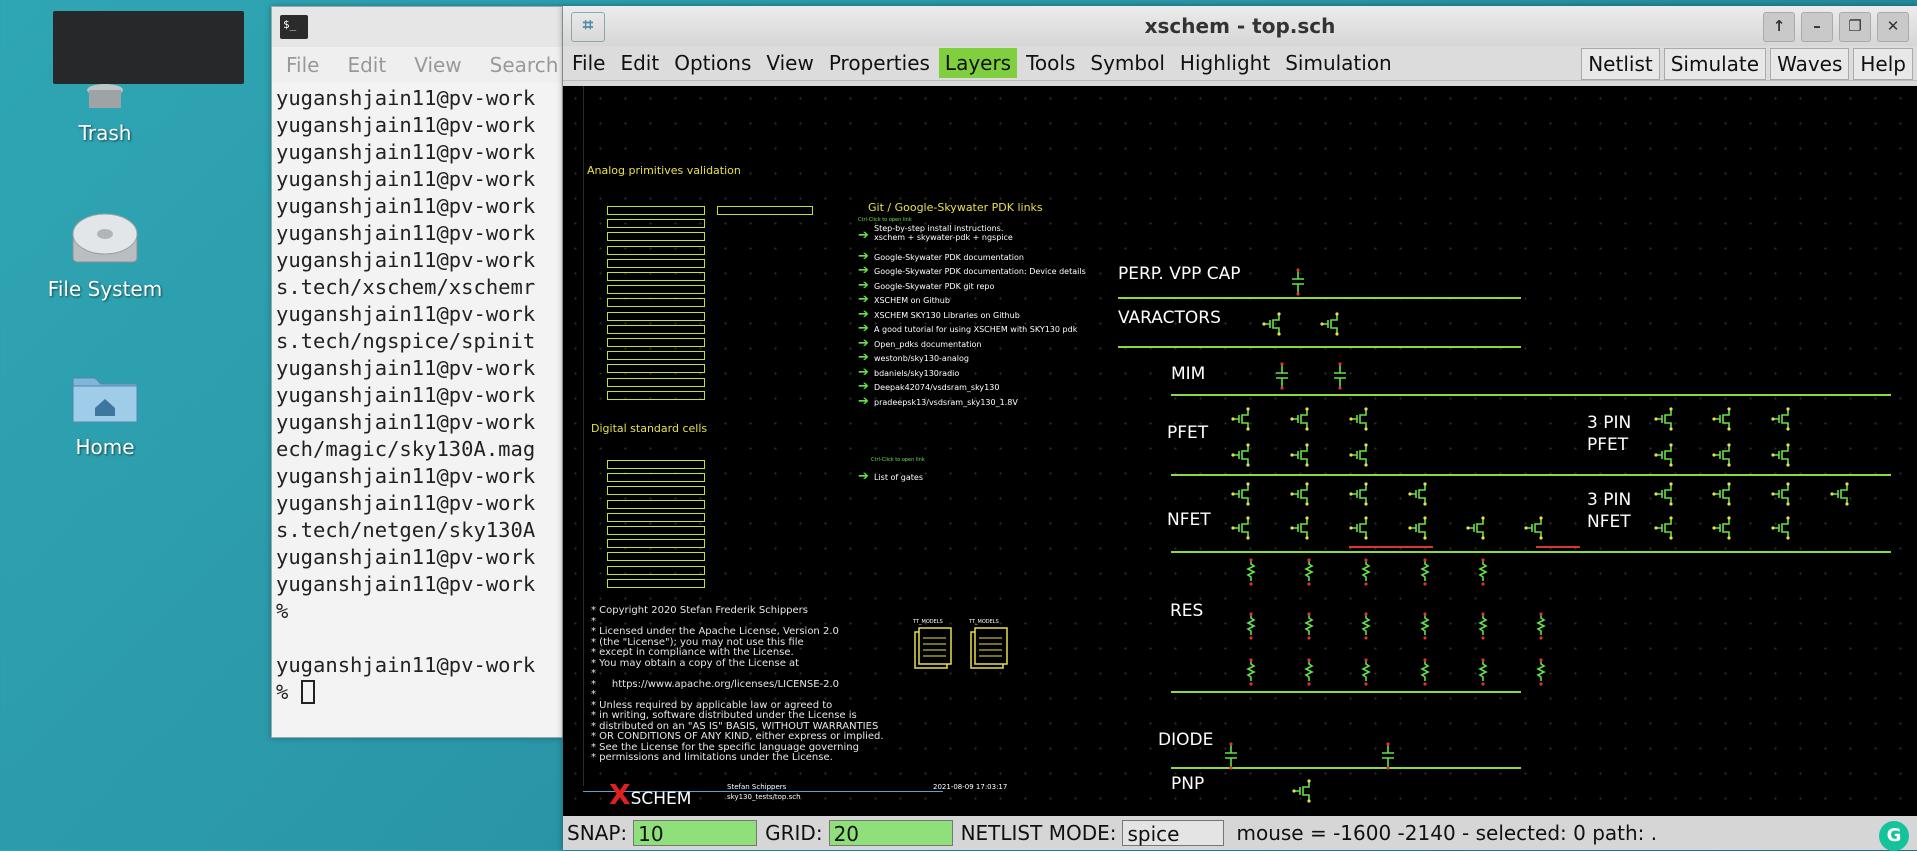 The image size is (1917, 851). I want to click on document-icon, so click(963, 649).